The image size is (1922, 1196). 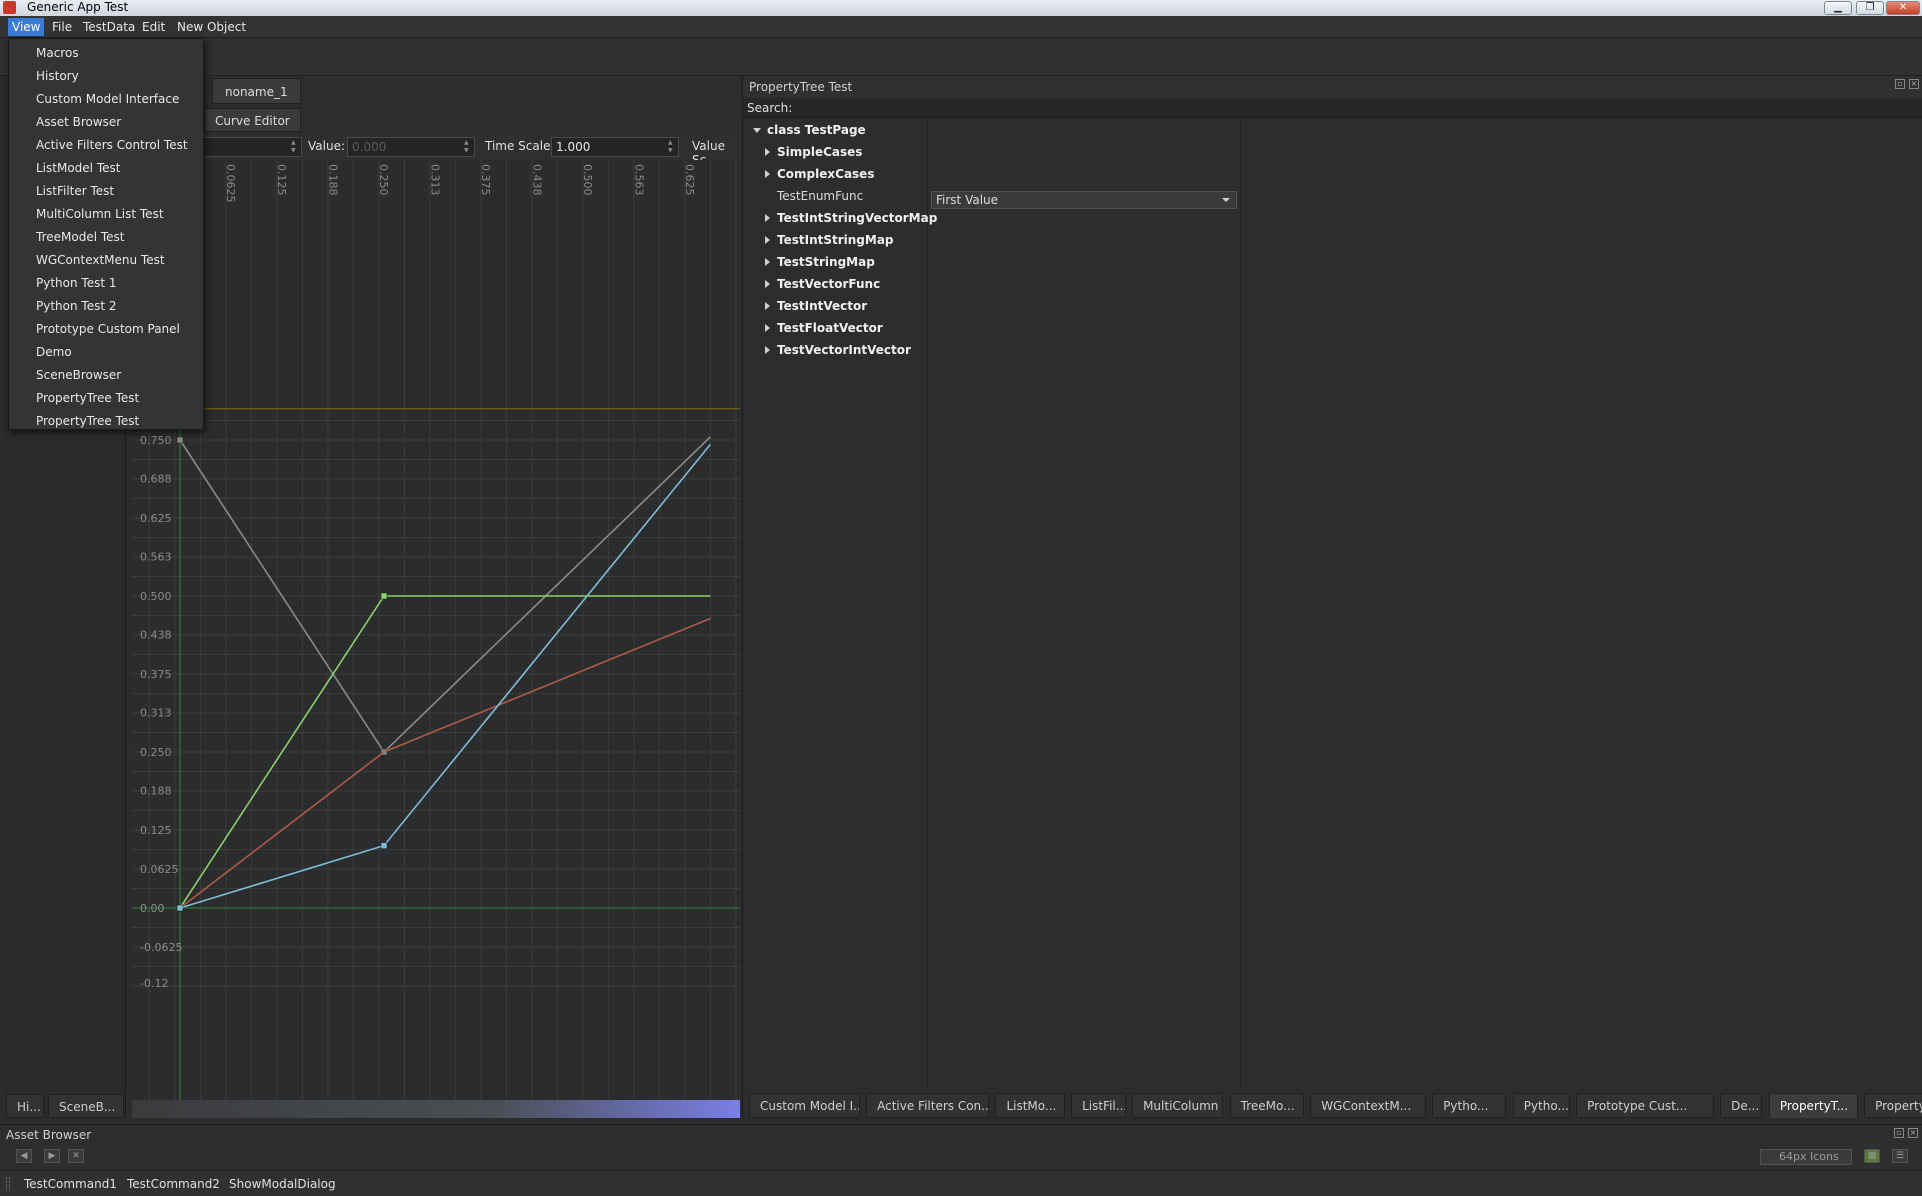 I want to click on menu-item-wgcontextmenu-test: WGContextMenu Test, so click(x=106, y=260).